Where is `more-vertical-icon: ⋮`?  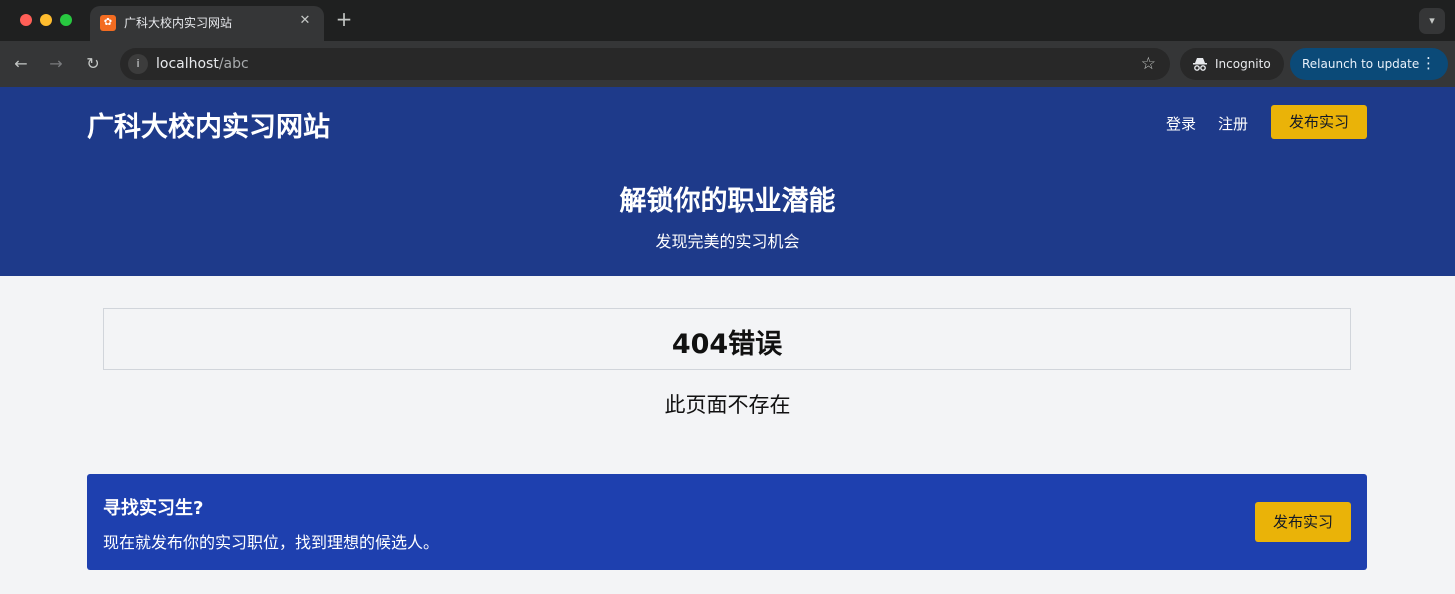
more-vertical-icon: ⋮ is located at coordinates (1428, 63).